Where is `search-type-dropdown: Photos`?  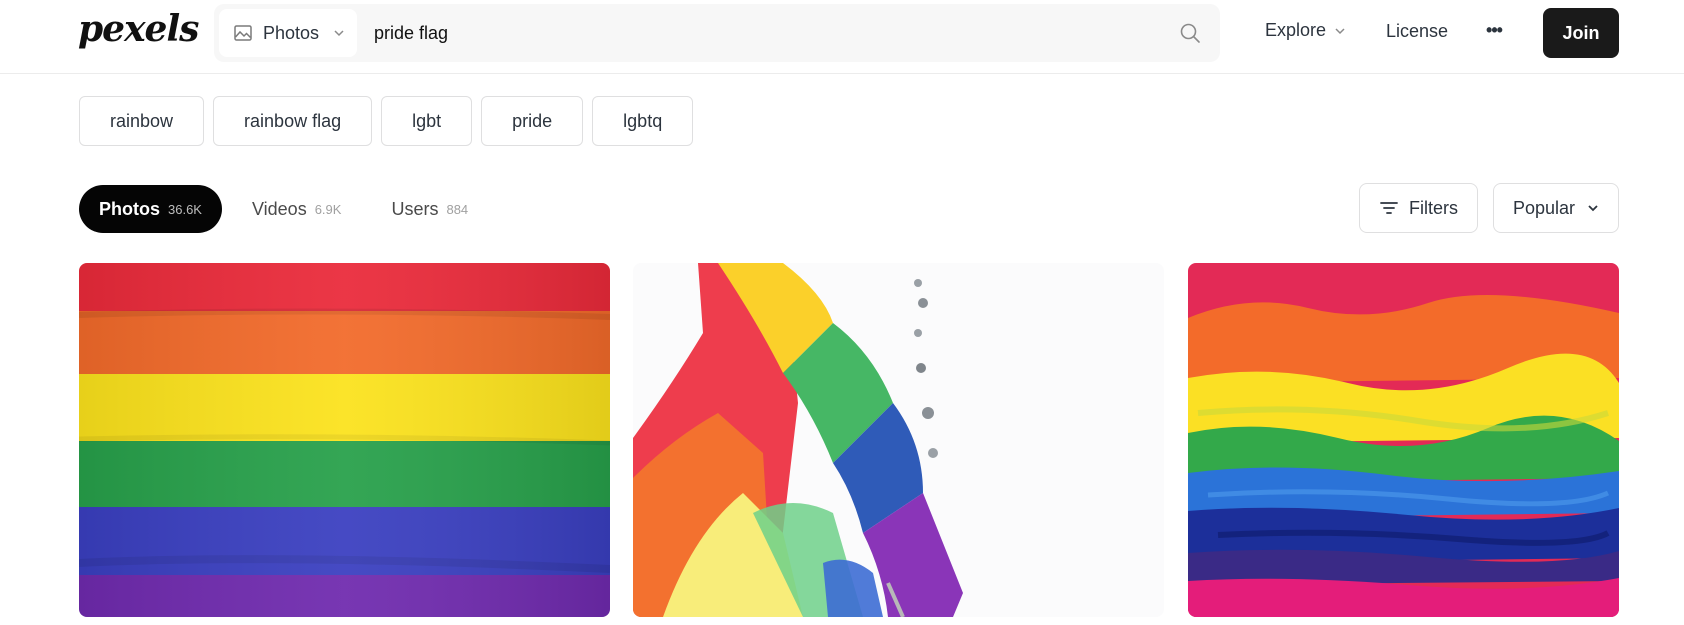 search-type-dropdown: Photos is located at coordinates (288, 33).